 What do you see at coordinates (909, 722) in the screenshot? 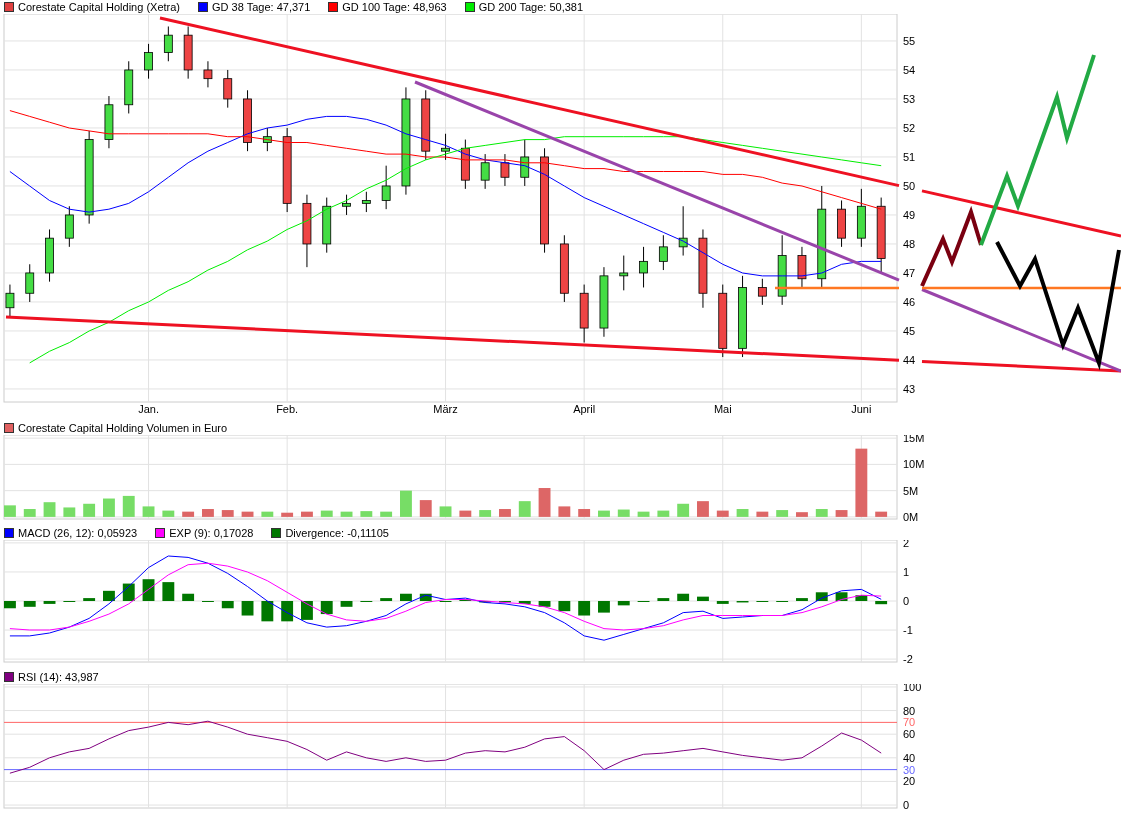
I see `threshold-label: 70` at bounding box center [909, 722].